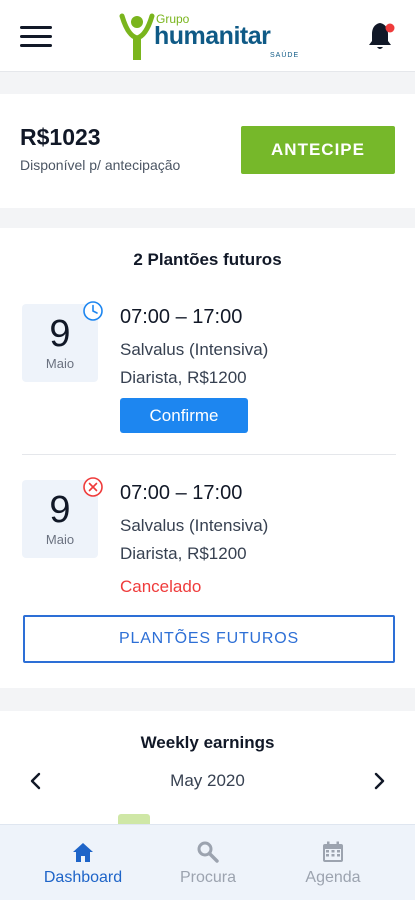 Image resolution: width=415 pixels, height=900 pixels. Describe the element at coordinates (208, 877) in the screenshot. I see `nav-procura-label: Procura` at that location.